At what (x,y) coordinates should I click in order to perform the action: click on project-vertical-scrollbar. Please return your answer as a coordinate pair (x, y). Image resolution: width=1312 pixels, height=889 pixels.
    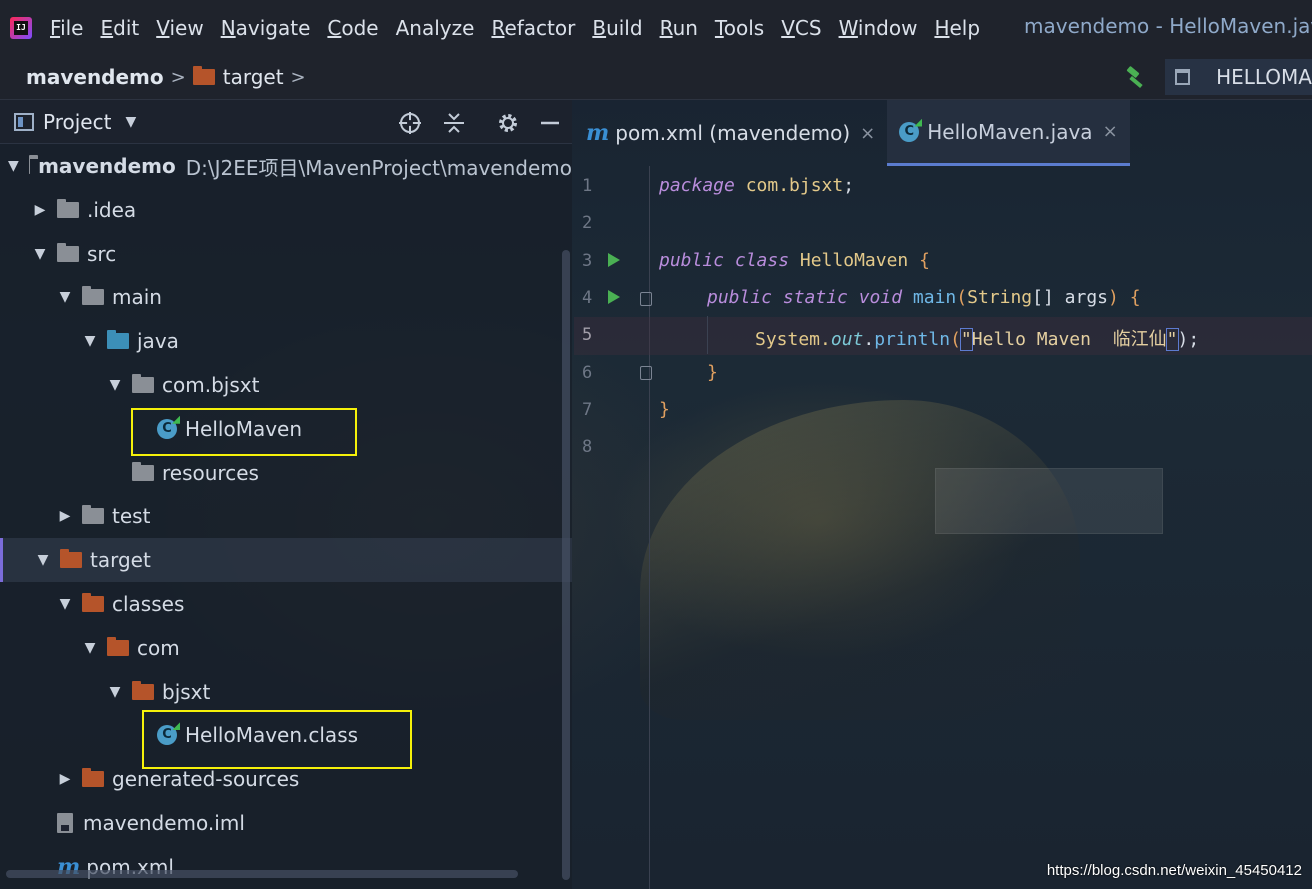
    Looking at the image, I should click on (566, 565).